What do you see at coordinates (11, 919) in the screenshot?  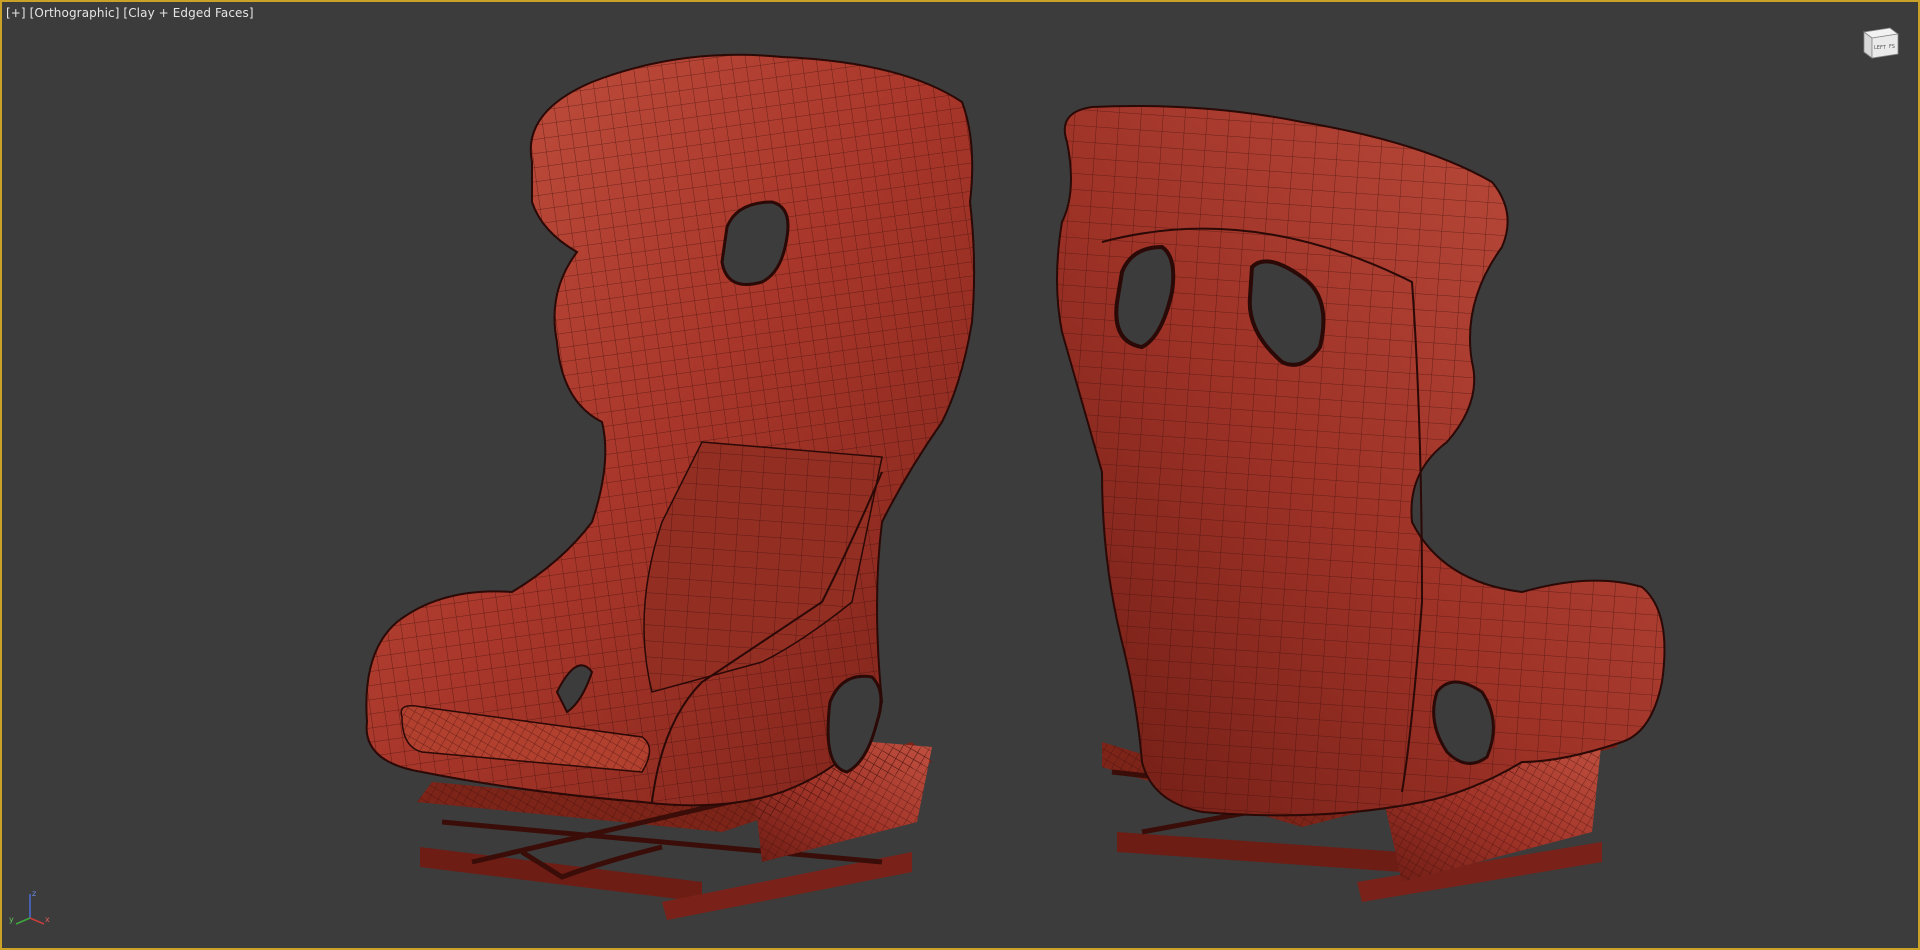 I see `axis-y-label: y` at bounding box center [11, 919].